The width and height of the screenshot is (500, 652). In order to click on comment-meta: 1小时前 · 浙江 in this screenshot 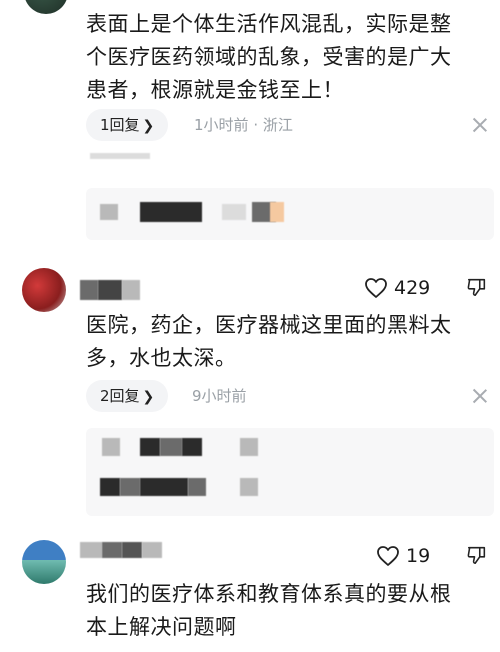, I will do `click(243, 125)`.